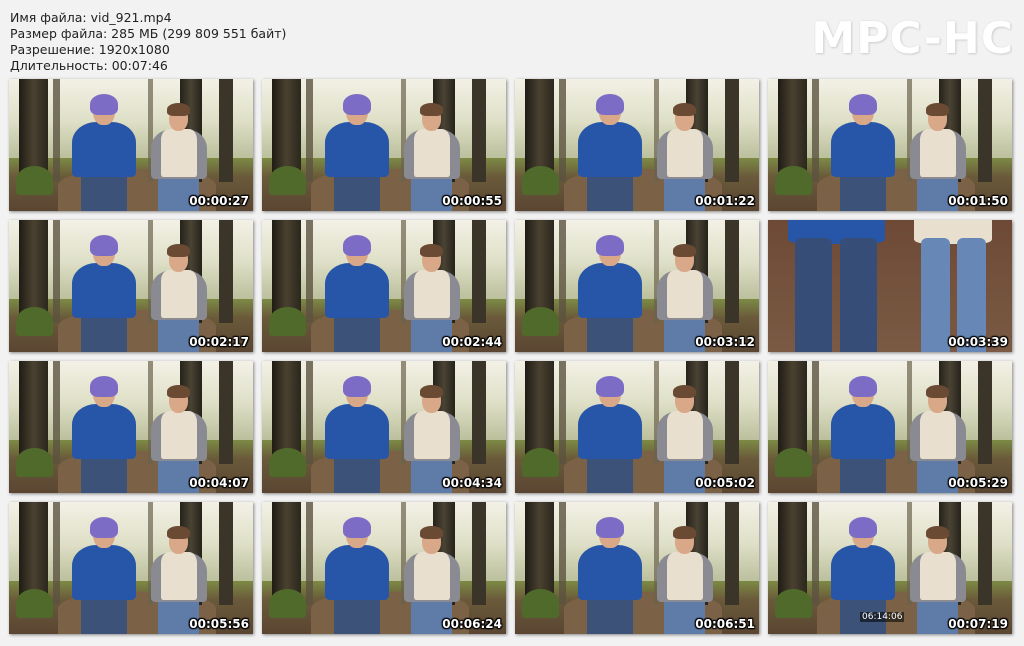  Describe the element at coordinates (725, 342) in the screenshot. I see `timestamp-label: 00:03:12` at that location.